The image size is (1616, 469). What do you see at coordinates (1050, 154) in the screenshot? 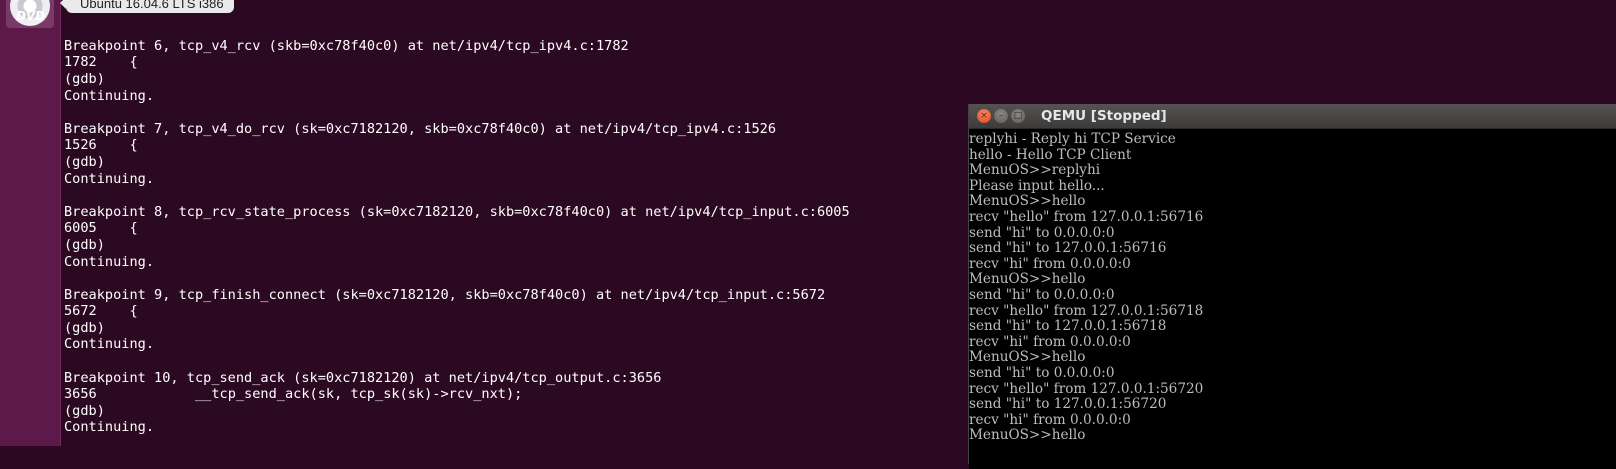
I see `console-line: hello - Hello TCP Client` at bounding box center [1050, 154].